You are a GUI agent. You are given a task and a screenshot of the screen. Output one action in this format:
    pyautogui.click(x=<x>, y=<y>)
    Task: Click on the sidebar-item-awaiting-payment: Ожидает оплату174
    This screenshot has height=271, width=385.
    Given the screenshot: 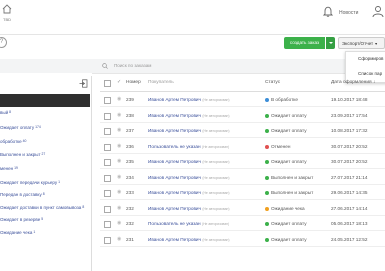 What is the action you would take?
    pyautogui.click(x=20, y=127)
    